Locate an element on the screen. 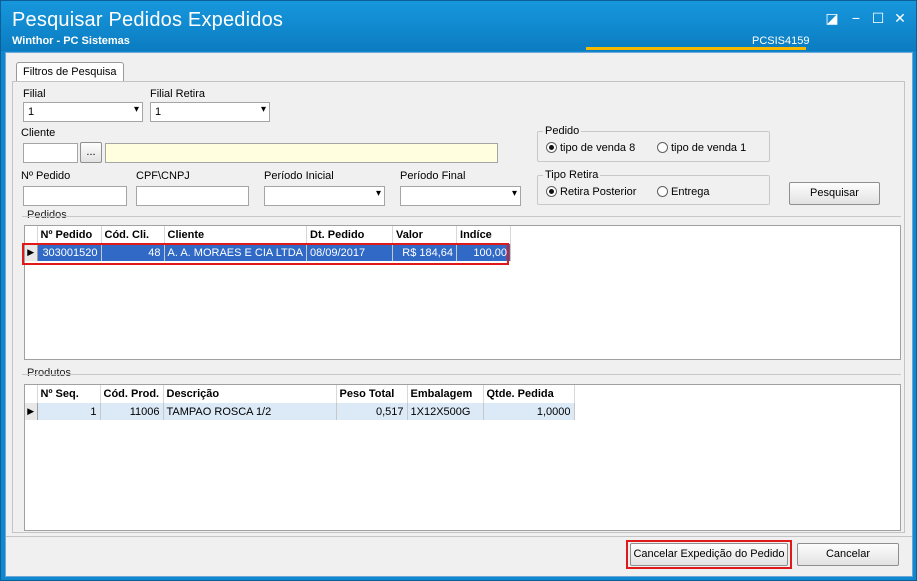 The width and height of the screenshot is (917, 581). cliente-name-field is located at coordinates (301, 153).